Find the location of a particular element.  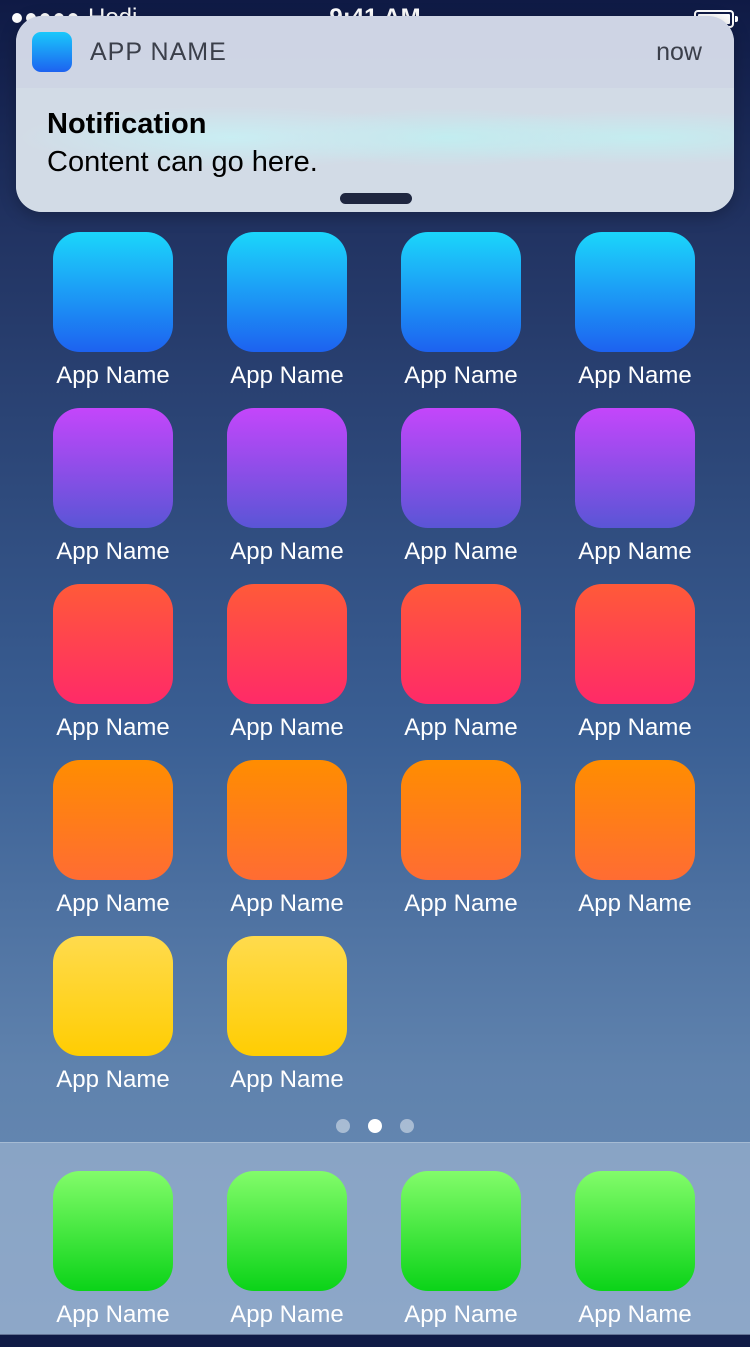

notification-title: Notification is located at coordinates (127, 124).